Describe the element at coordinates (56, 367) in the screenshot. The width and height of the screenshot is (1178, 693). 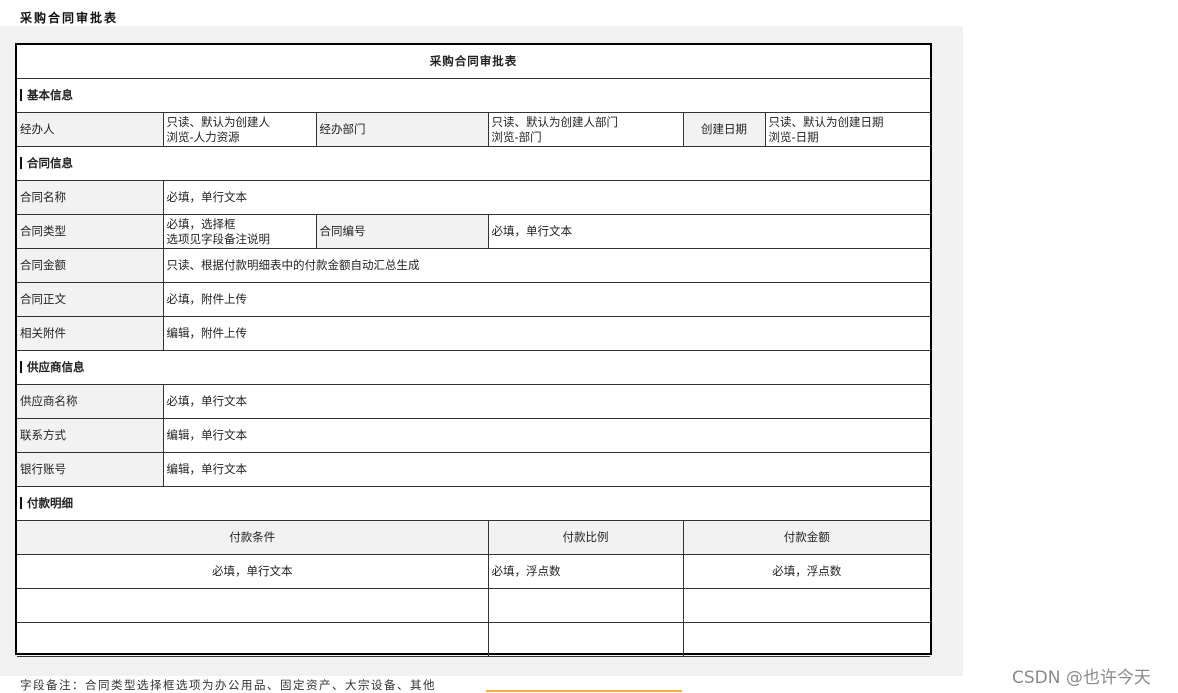
I see `section-supplier-label: 供应商信息` at that location.